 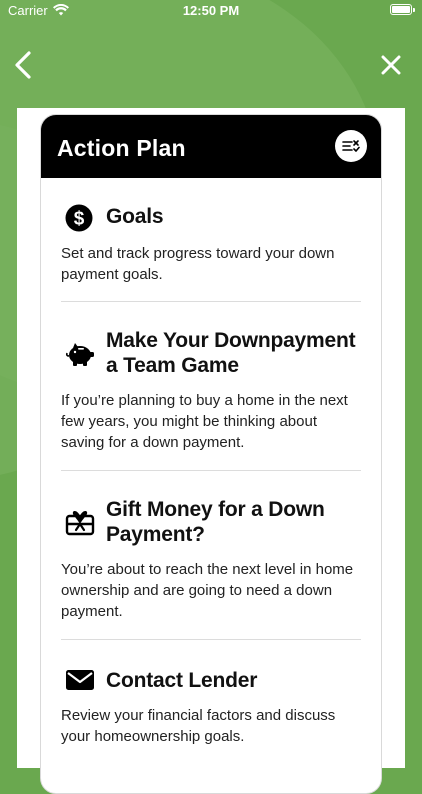 I want to click on card-header: Action Plan, so click(x=211, y=146).